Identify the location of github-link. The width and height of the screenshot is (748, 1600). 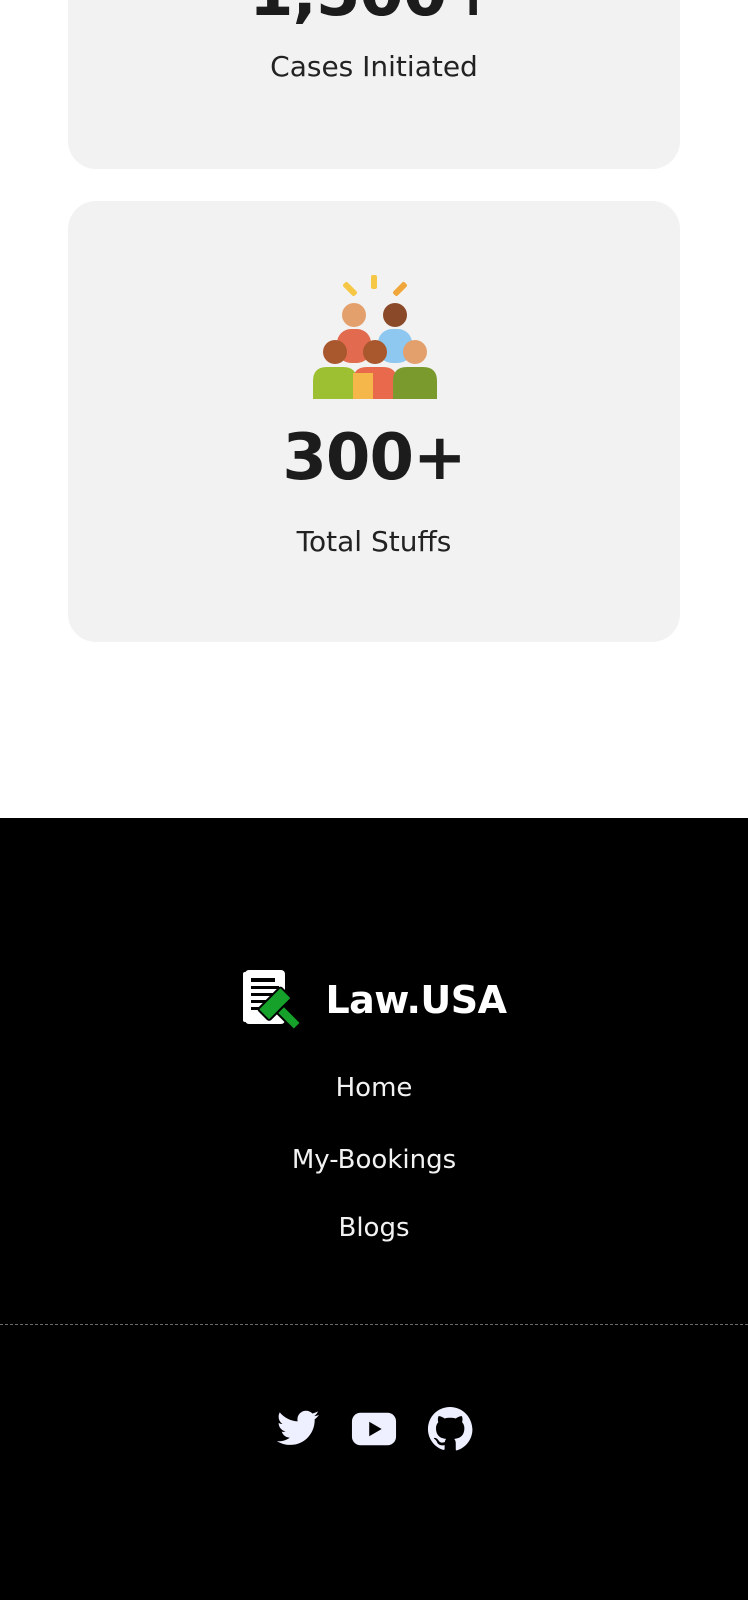
(450, 1429).